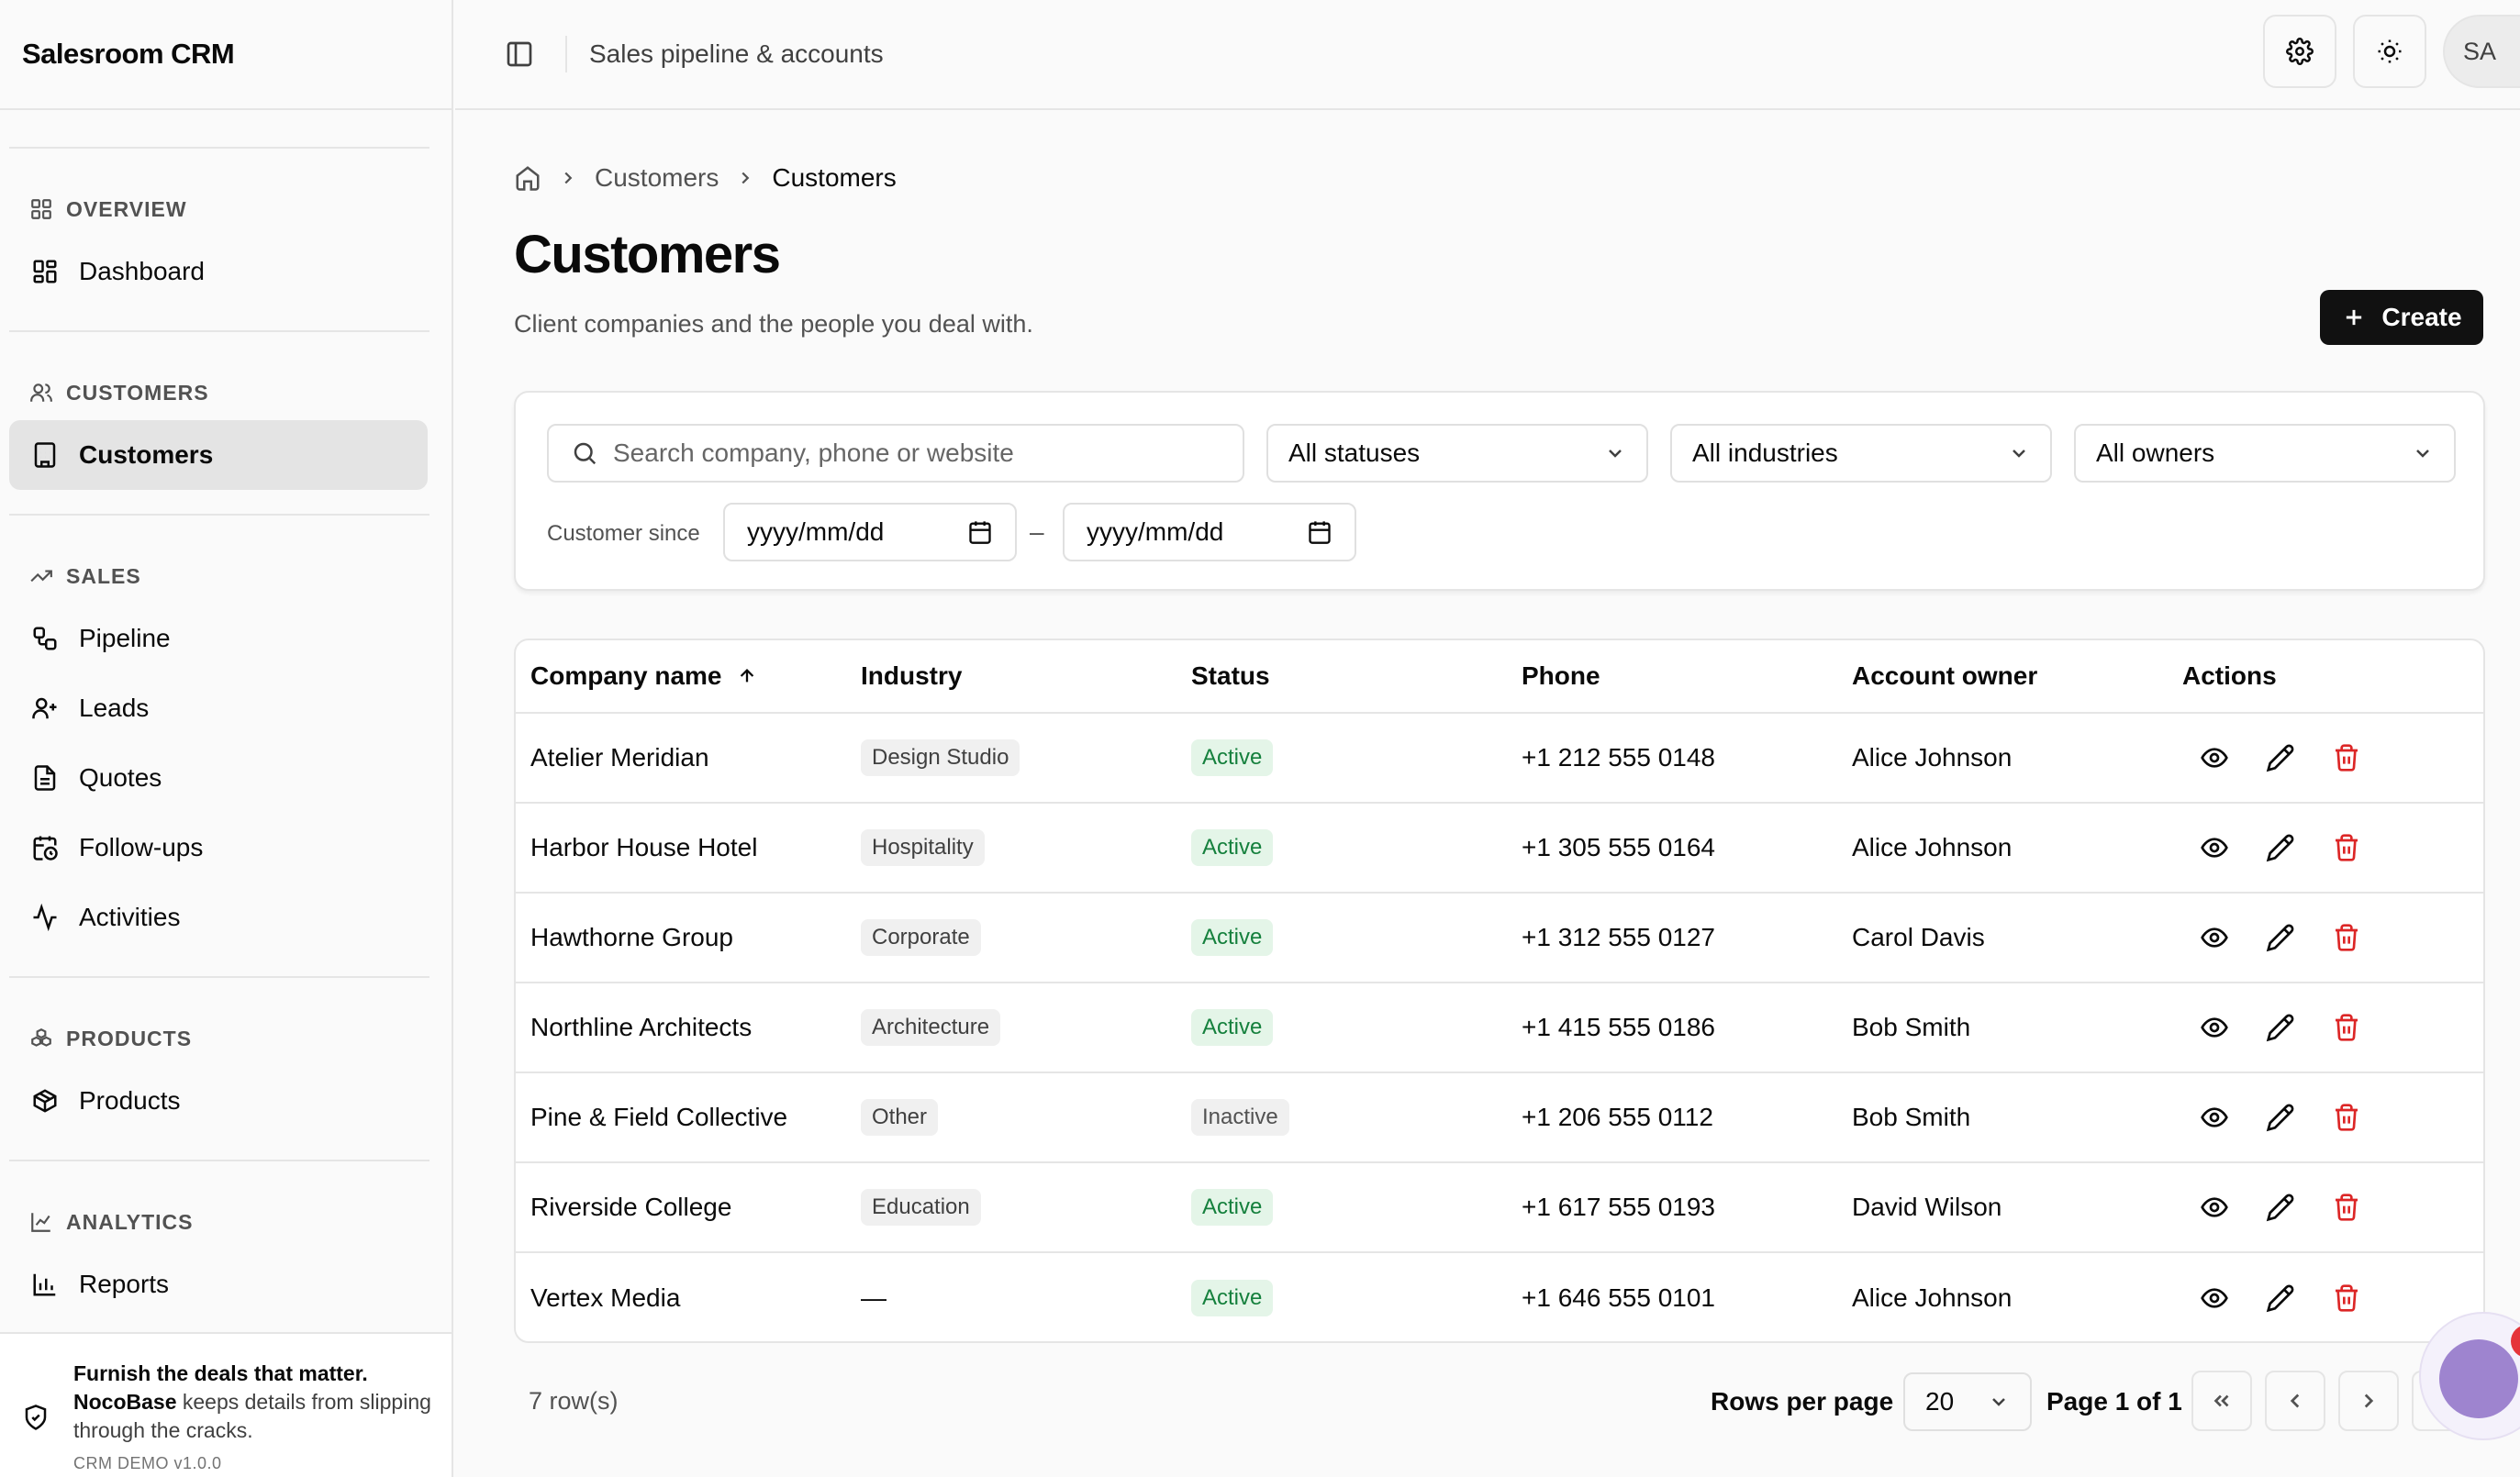  What do you see at coordinates (2389, 51) in the screenshot?
I see `theme-toggle-button` at bounding box center [2389, 51].